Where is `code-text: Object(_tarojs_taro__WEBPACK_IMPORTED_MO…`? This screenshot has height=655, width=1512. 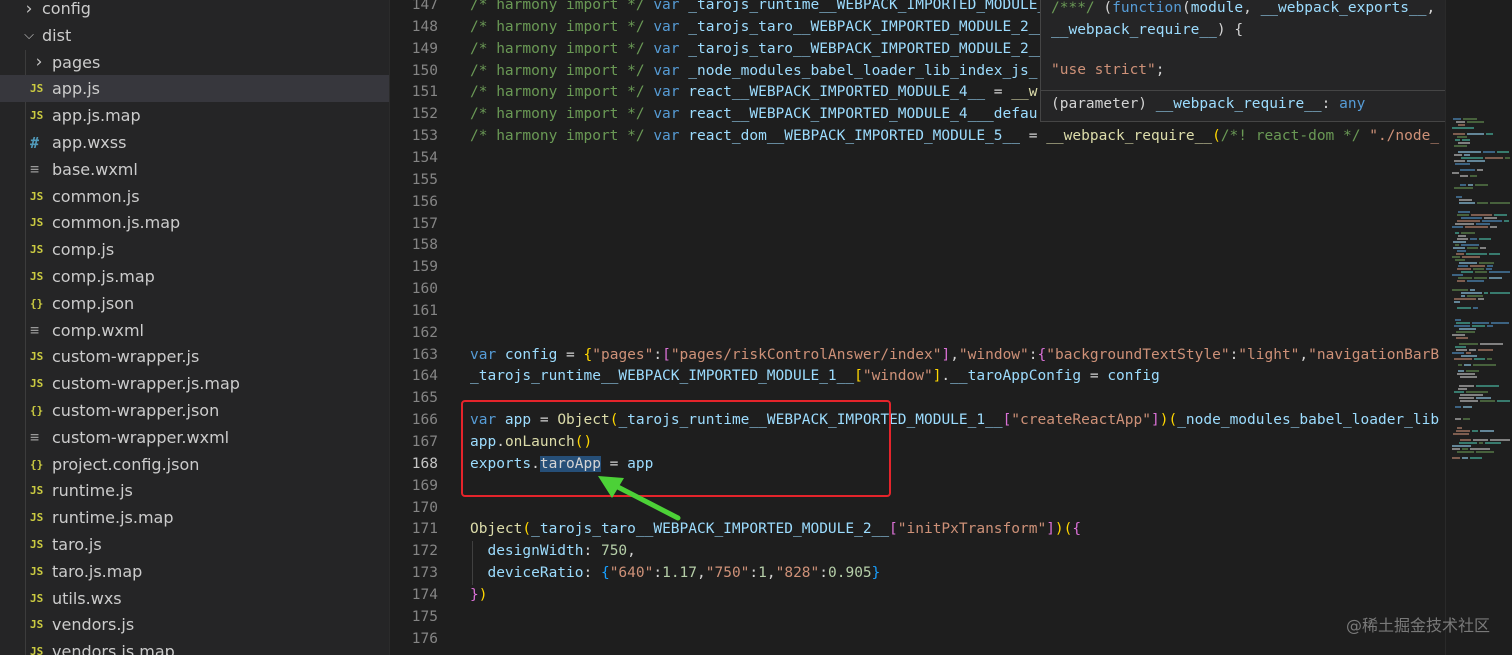
code-text: Object(_tarojs_taro__WEBPACK_IMPORTED_MO… is located at coordinates (775, 529).